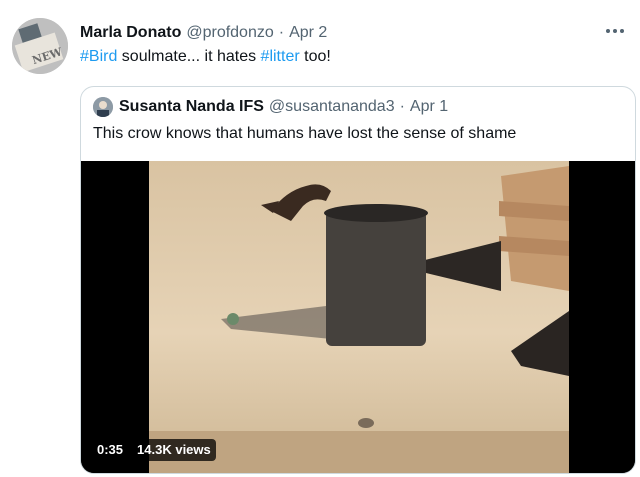  What do you see at coordinates (98, 56) in the screenshot?
I see `hashtag-bird-link: #Bird` at bounding box center [98, 56].